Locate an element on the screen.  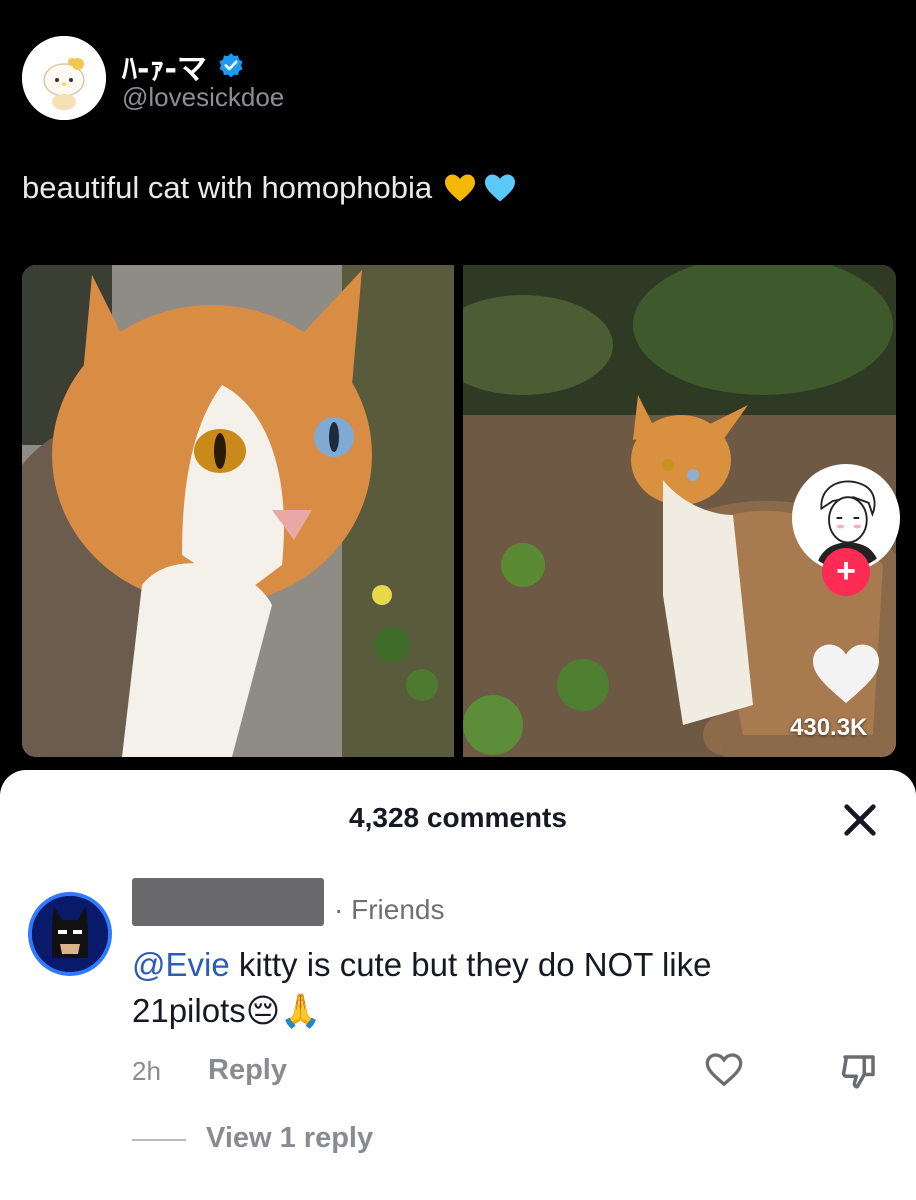
commenter-avatar is located at coordinates (70, 934).